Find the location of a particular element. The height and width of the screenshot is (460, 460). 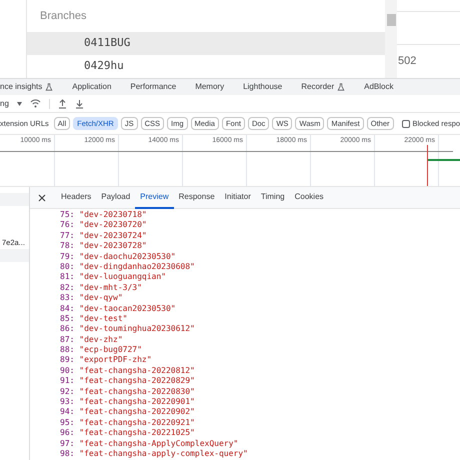

preview-line: 93: "feat-changsha-20220901" is located at coordinates (127, 402).